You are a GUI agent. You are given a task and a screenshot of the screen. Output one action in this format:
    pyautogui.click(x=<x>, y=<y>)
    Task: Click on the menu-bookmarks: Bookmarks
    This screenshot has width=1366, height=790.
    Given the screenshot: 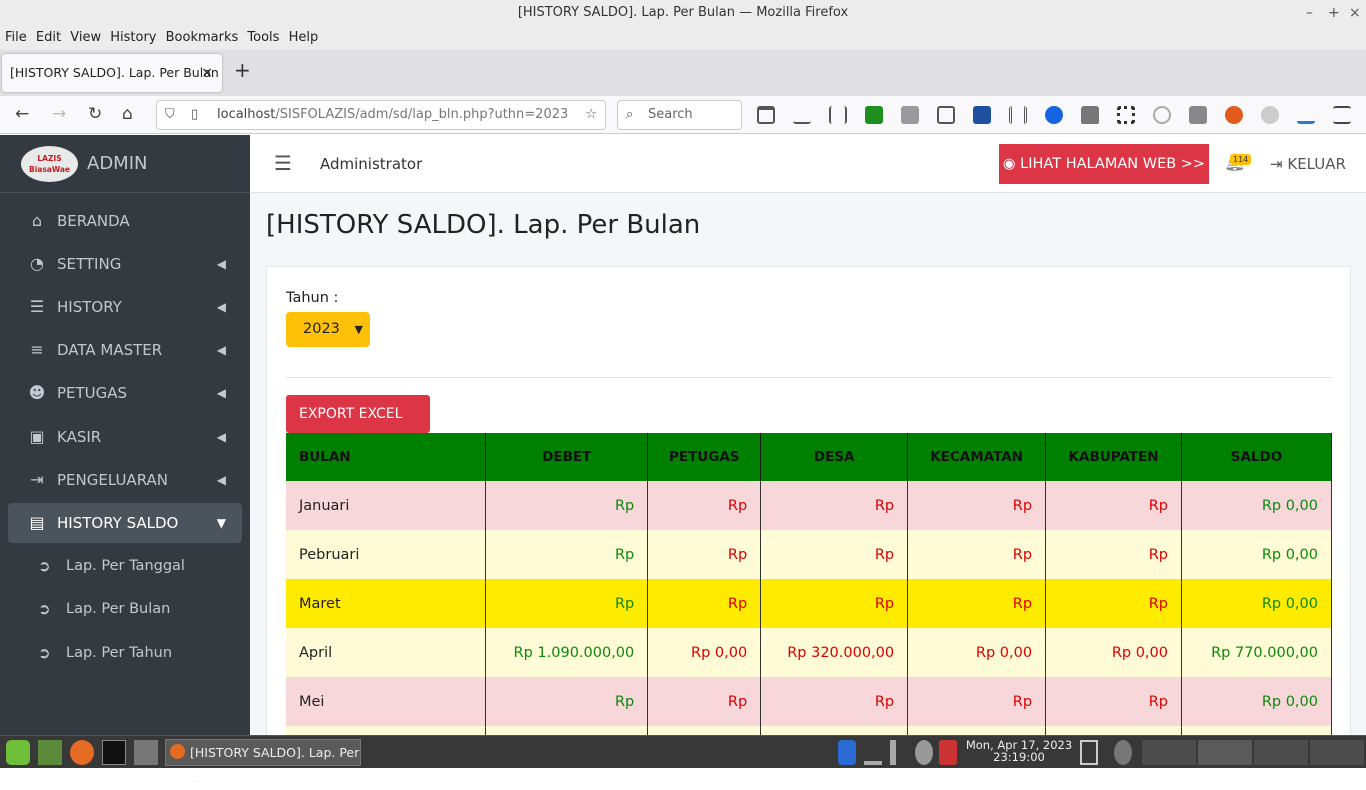 What is the action you would take?
    pyautogui.click(x=200, y=38)
    